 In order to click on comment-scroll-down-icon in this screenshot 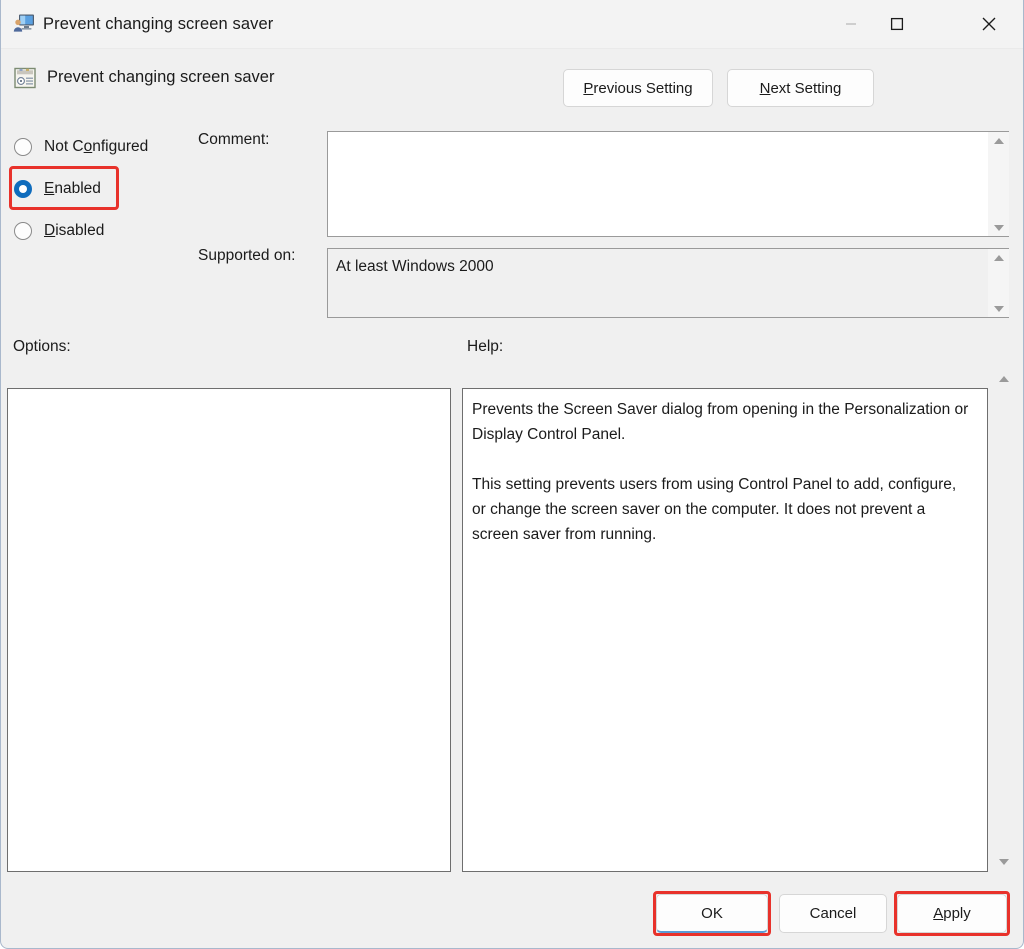, I will do `click(998, 227)`.